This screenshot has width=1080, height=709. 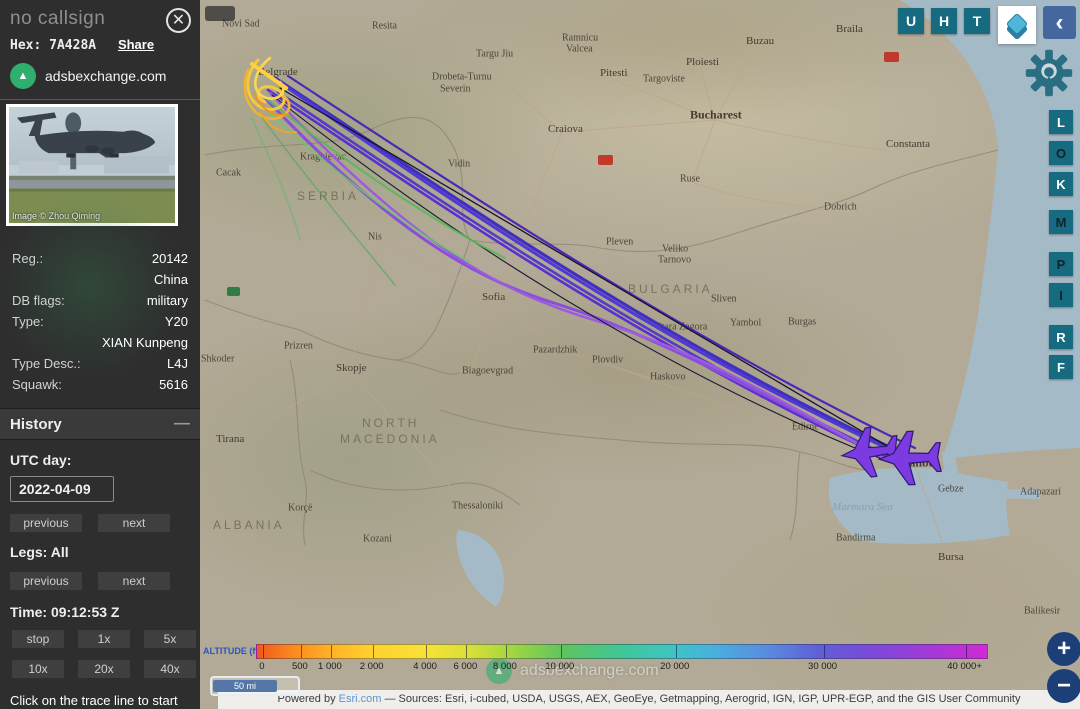 What do you see at coordinates (1017, 25) in the screenshot?
I see `layers-button` at bounding box center [1017, 25].